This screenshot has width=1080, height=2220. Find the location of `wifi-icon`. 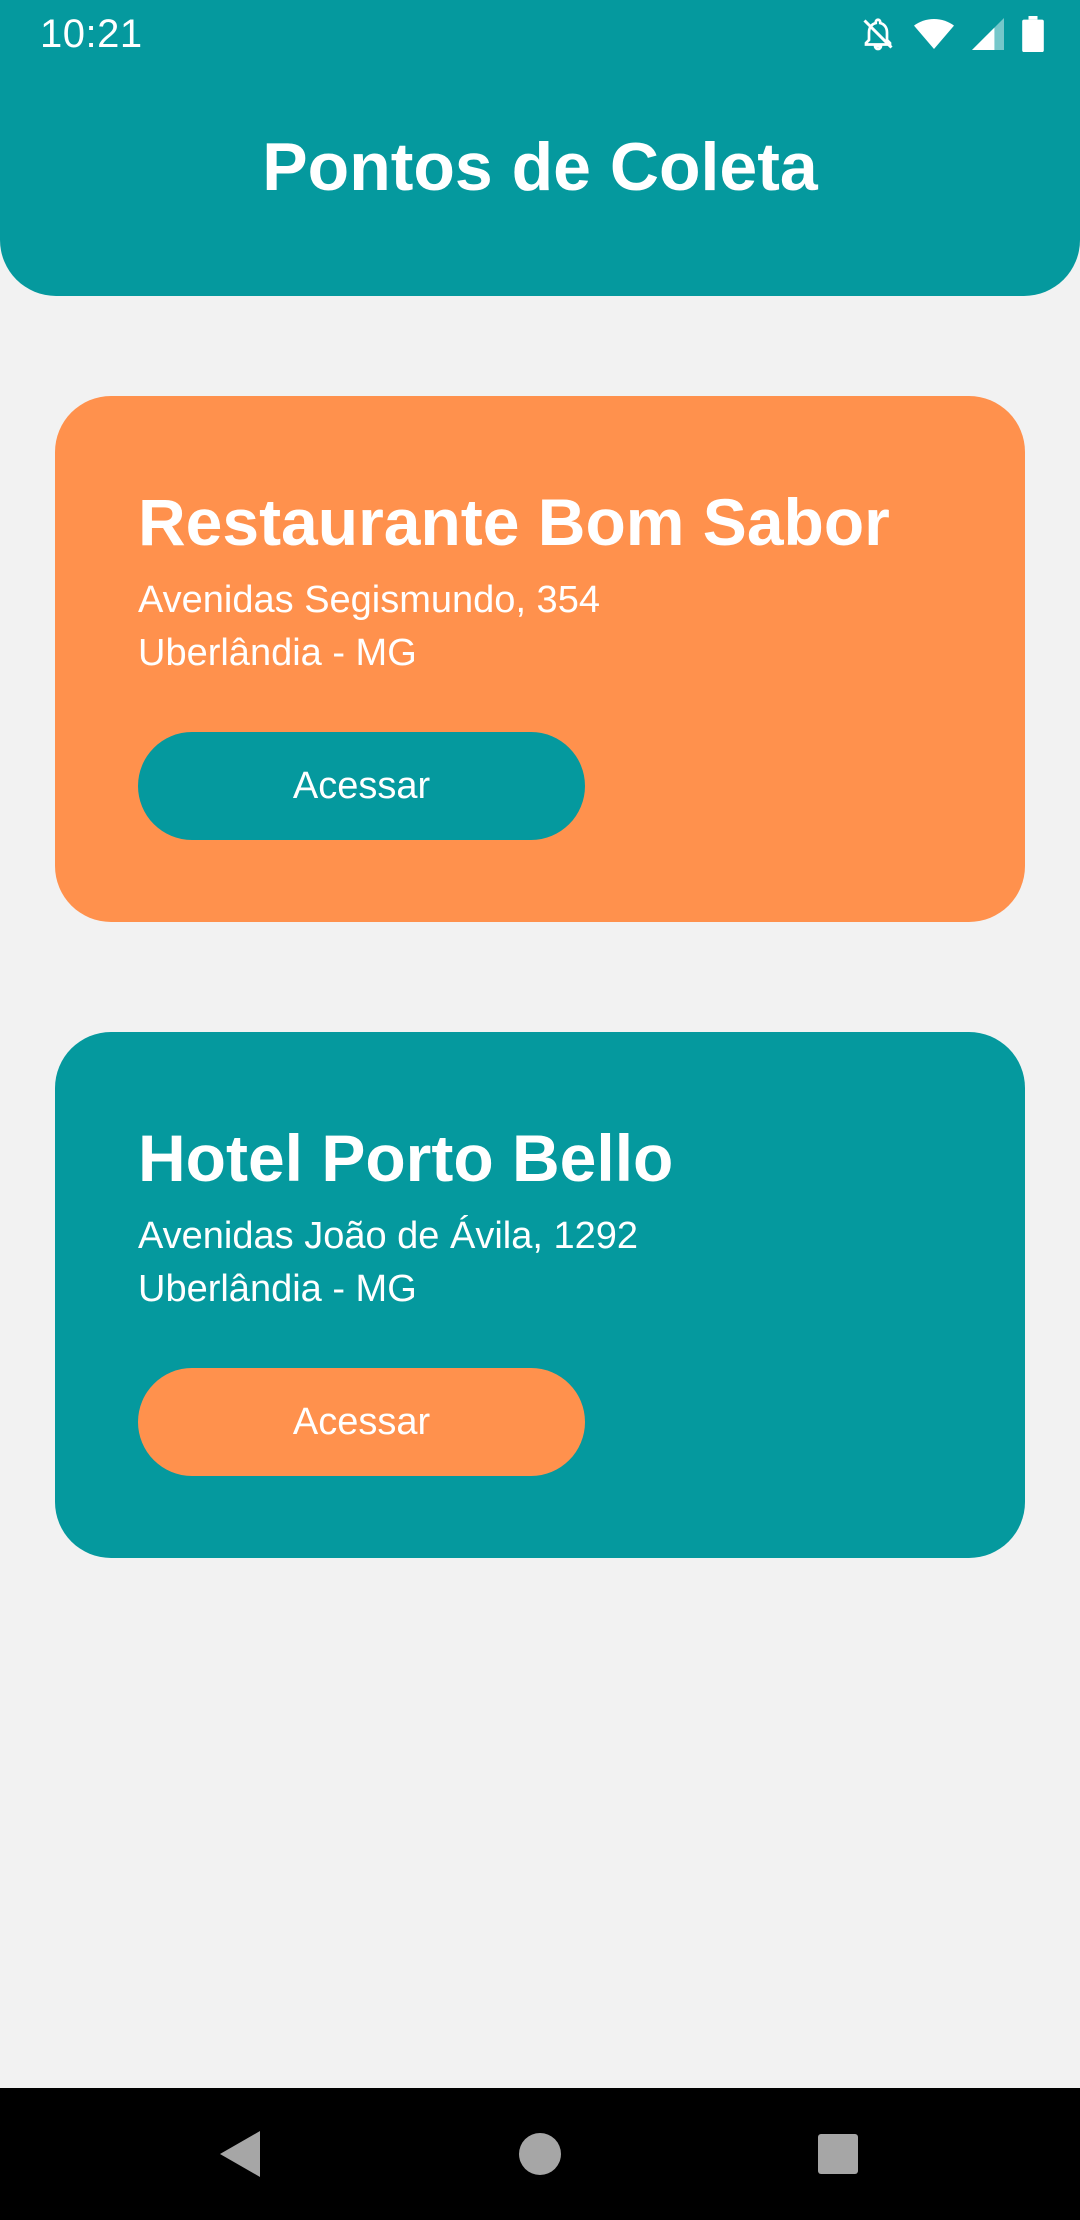

wifi-icon is located at coordinates (934, 34).